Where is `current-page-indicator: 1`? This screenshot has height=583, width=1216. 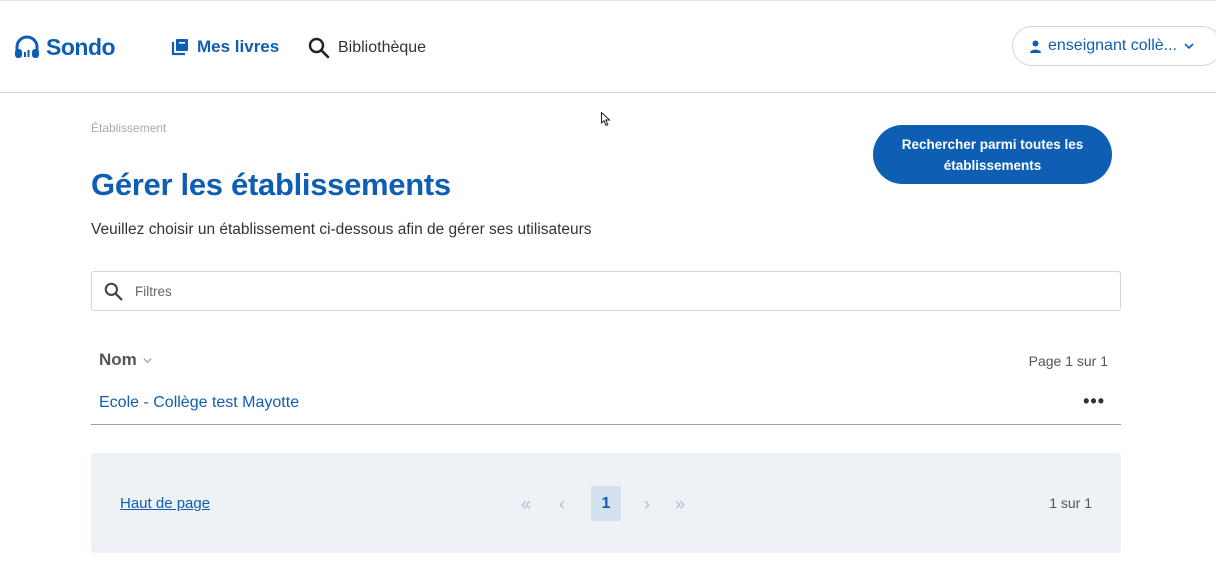 current-page-indicator: 1 is located at coordinates (606, 503).